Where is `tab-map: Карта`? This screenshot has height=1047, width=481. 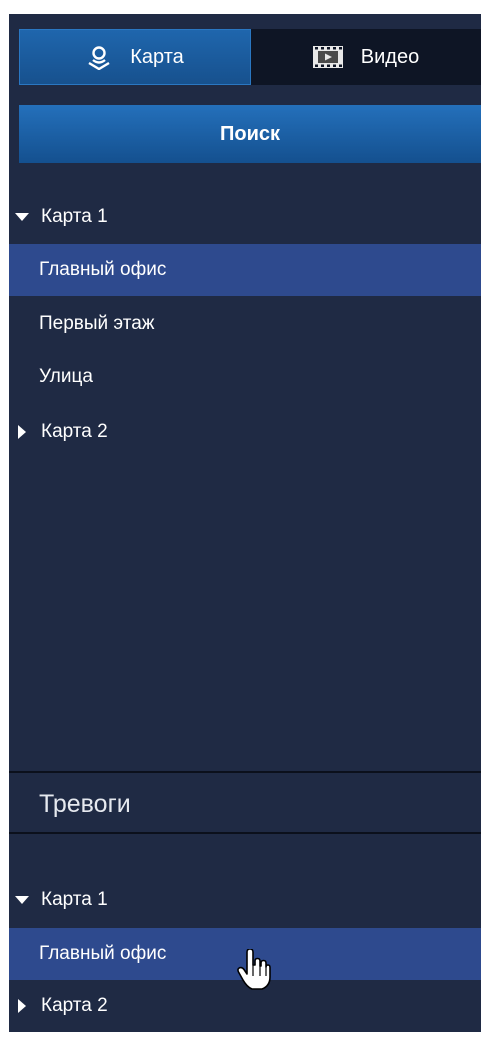
tab-map: Карта is located at coordinates (135, 57).